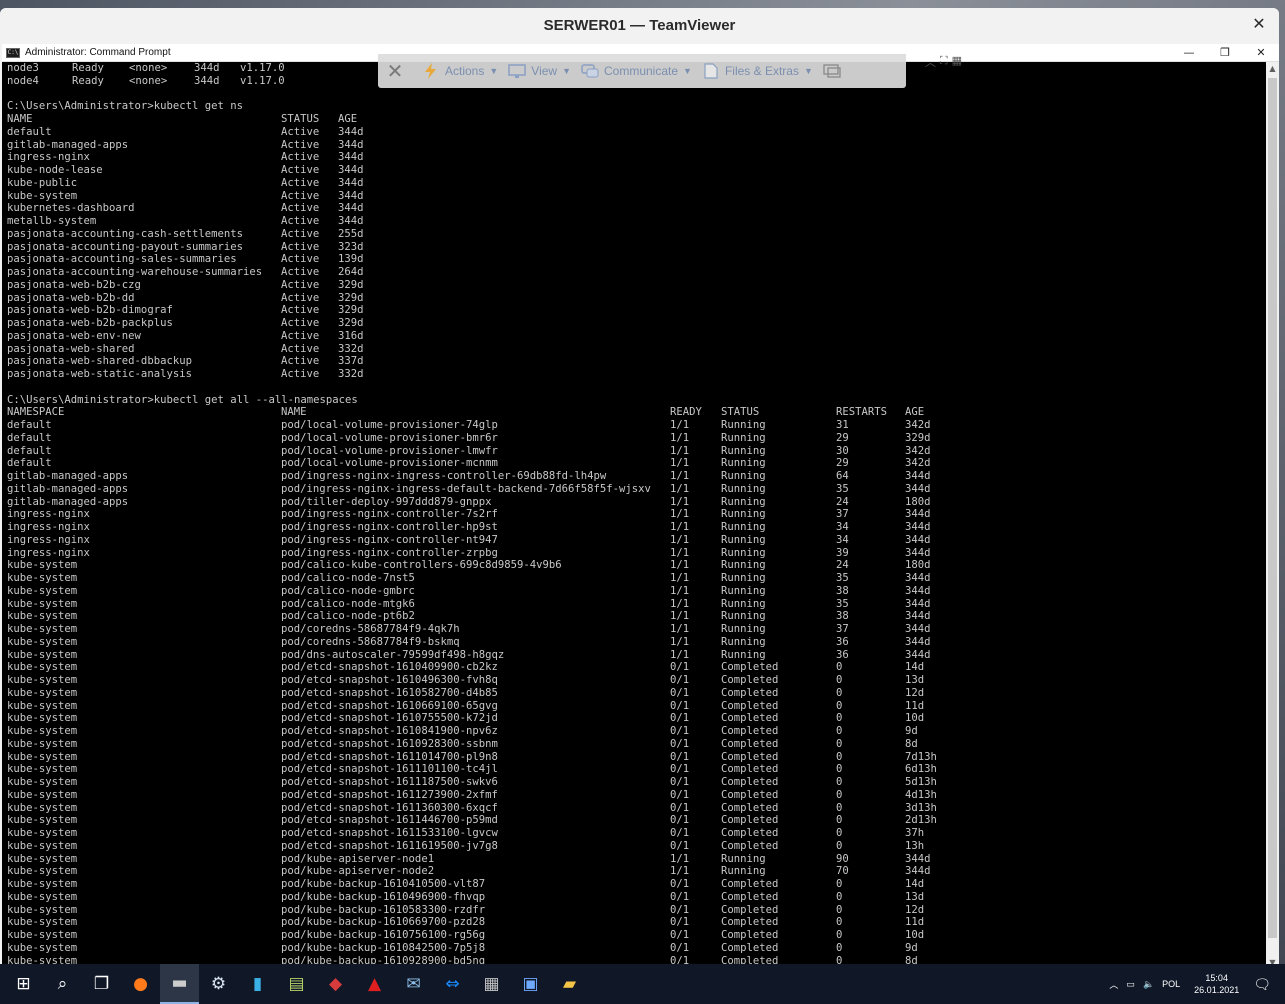 Image resolution: width=1285 pixels, height=1004 pixels. I want to click on folder-taskbar-button: ▰, so click(569, 984).